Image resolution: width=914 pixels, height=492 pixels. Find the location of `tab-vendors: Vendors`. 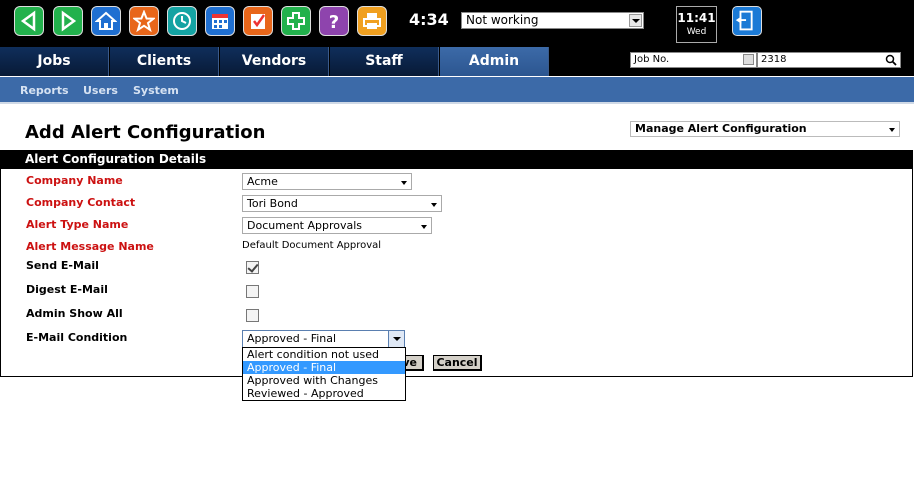

tab-vendors: Vendors is located at coordinates (274, 61).